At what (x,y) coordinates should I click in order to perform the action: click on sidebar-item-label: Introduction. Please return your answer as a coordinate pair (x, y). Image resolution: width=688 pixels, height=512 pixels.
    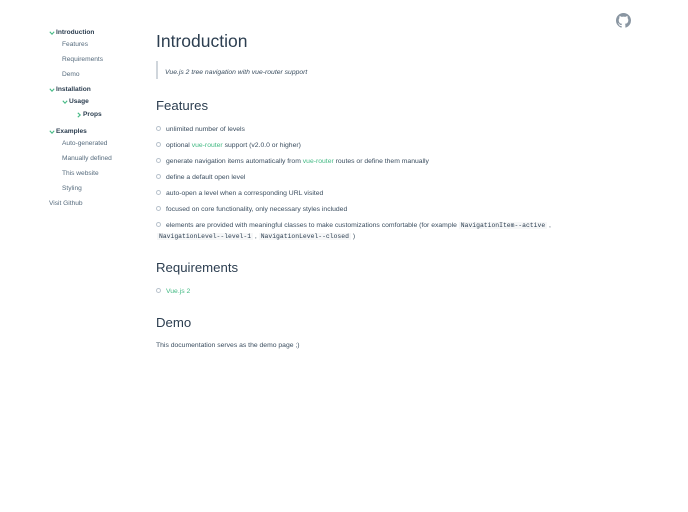
    Looking at the image, I should click on (75, 32).